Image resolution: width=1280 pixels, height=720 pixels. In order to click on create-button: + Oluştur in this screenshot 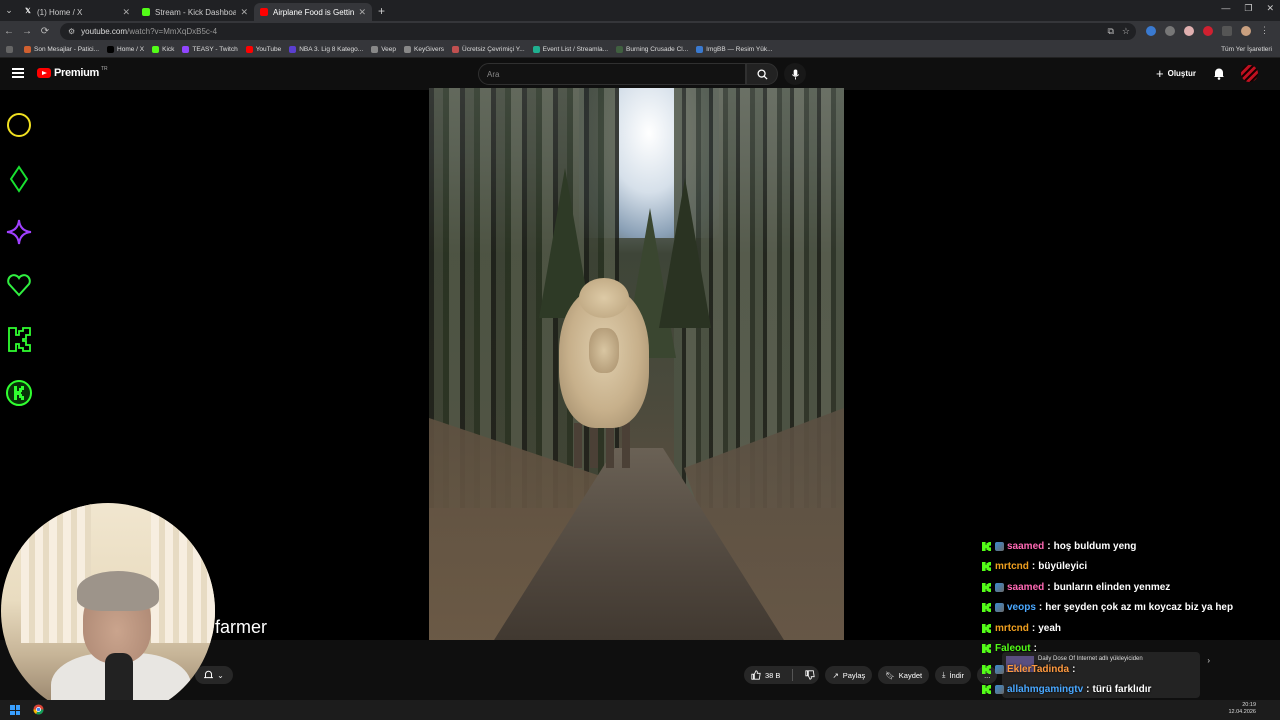, I will do `click(1176, 73)`.